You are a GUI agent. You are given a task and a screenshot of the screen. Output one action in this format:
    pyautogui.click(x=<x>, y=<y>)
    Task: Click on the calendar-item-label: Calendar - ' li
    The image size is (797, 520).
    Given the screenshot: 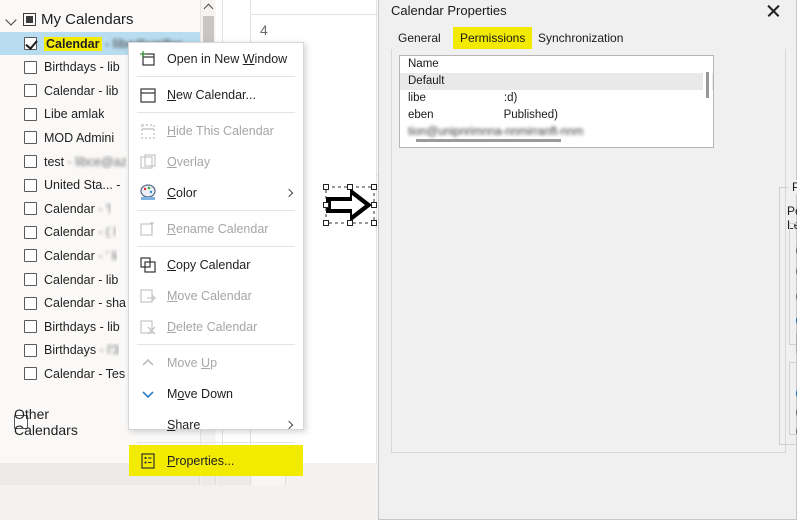 What is the action you would take?
    pyautogui.click(x=81, y=255)
    